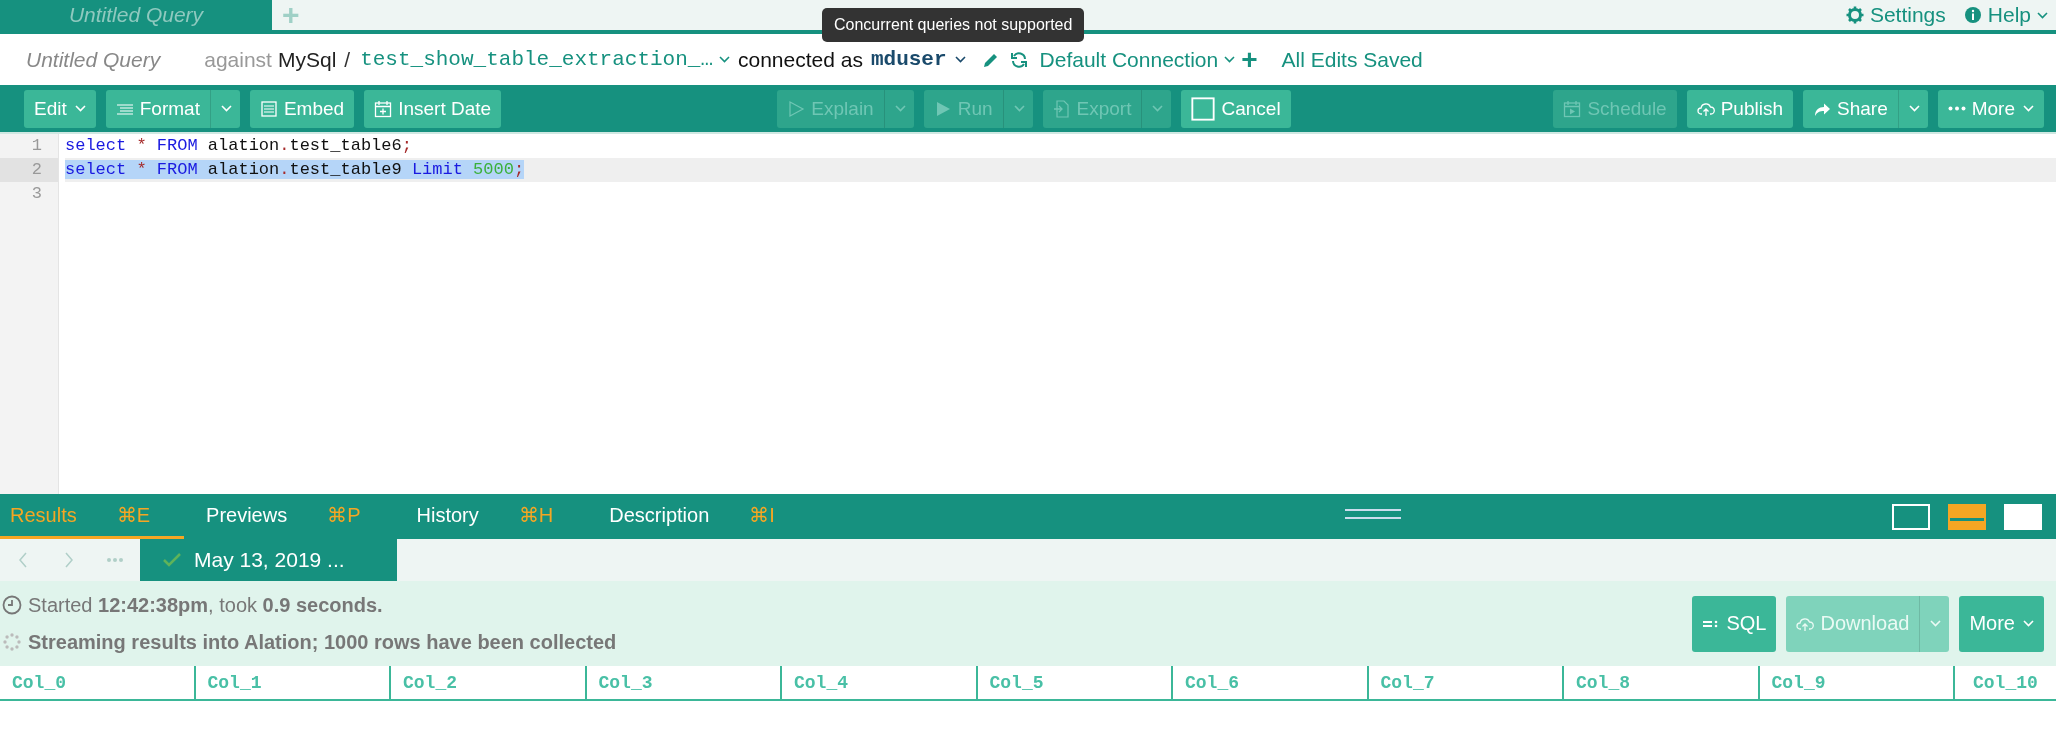  What do you see at coordinates (918, 59) in the screenshot?
I see `user-dropdown: mduser` at bounding box center [918, 59].